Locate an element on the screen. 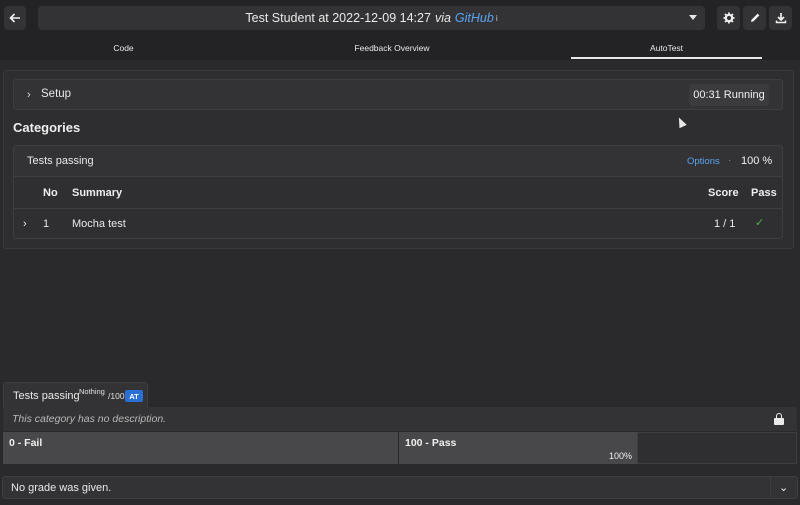 This screenshot has width=800, height=505. arrow-left-icon is located at coordinates (14, 18).